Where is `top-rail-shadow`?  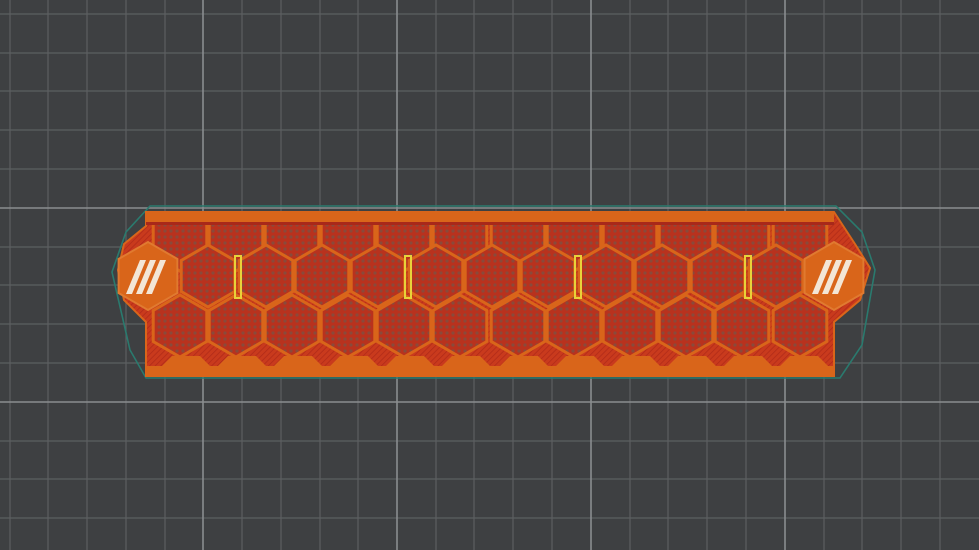
top-rail-shadow is located at coordinates (490, 223).